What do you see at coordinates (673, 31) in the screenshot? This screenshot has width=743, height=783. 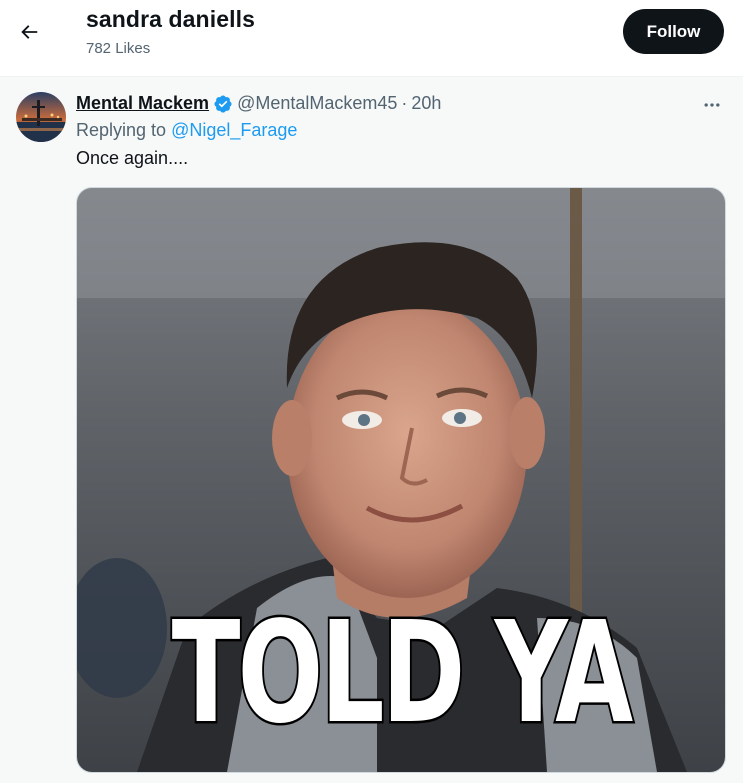 I see `follow-button: Follow` at bounding box center [673, 31].